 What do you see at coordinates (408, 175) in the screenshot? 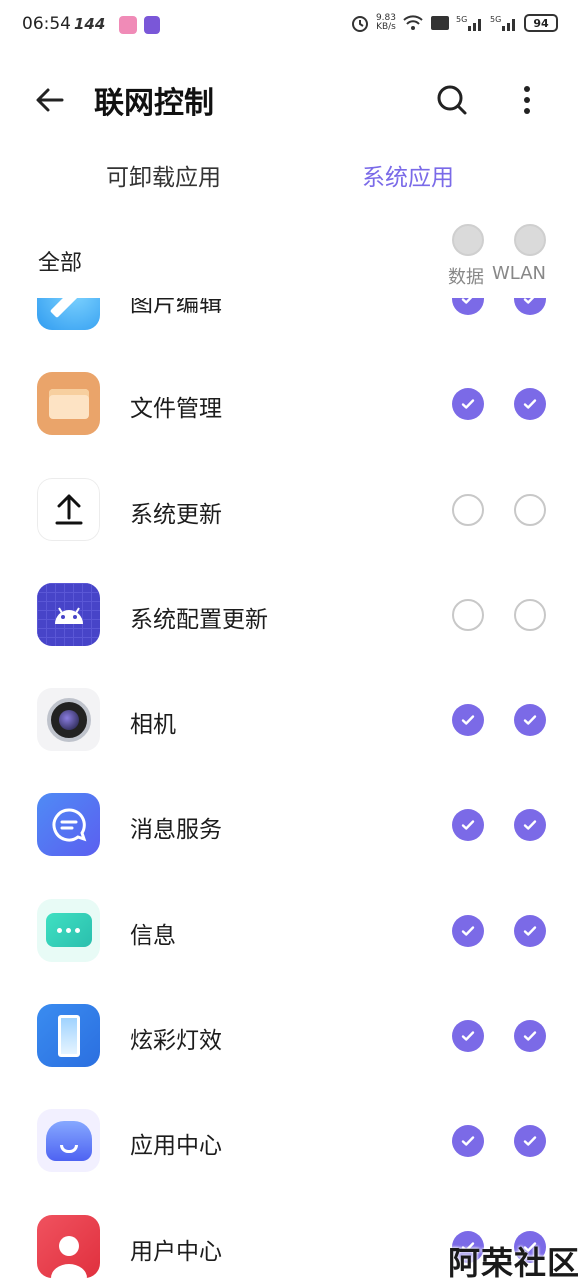
I see `tab-system-apps: 系统应用` at bounding box center [408, 175].